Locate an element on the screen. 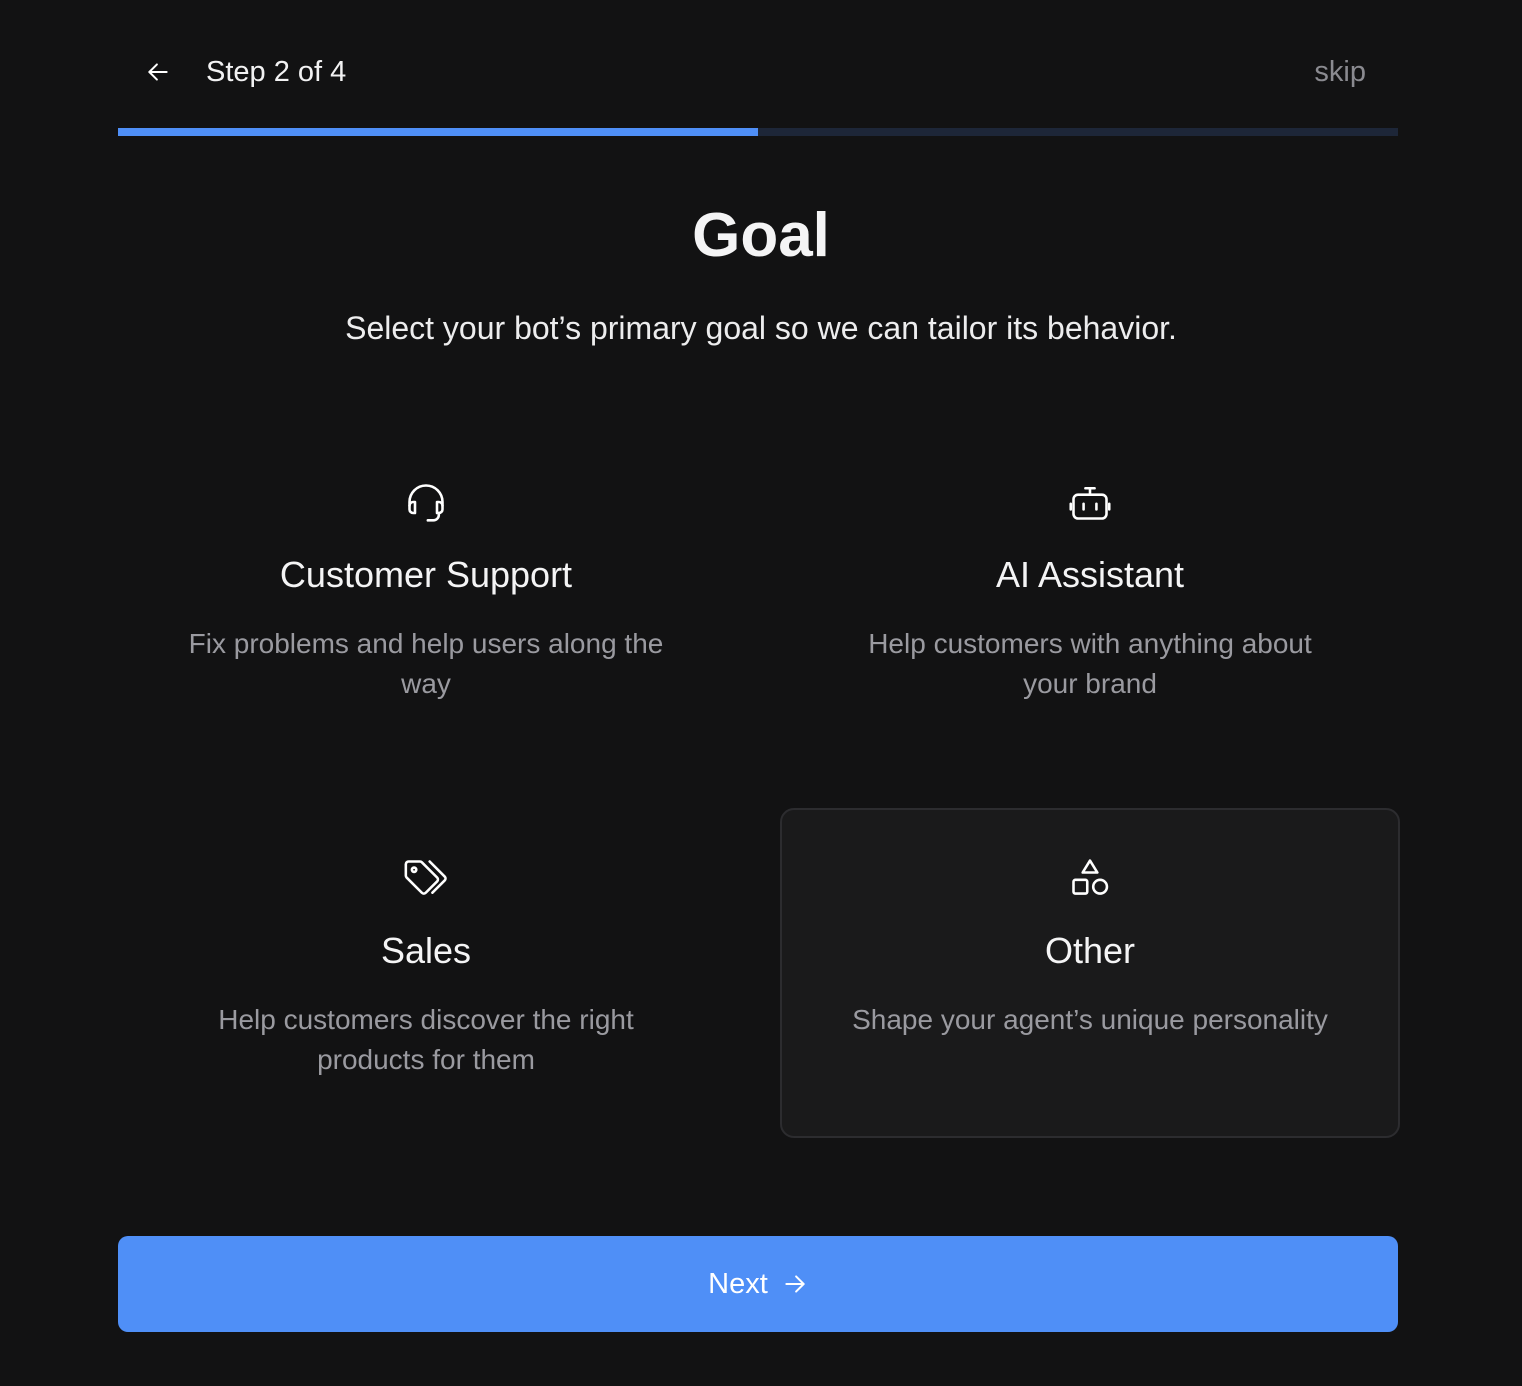  next-button: Next is located at coordinates (758, 1284).